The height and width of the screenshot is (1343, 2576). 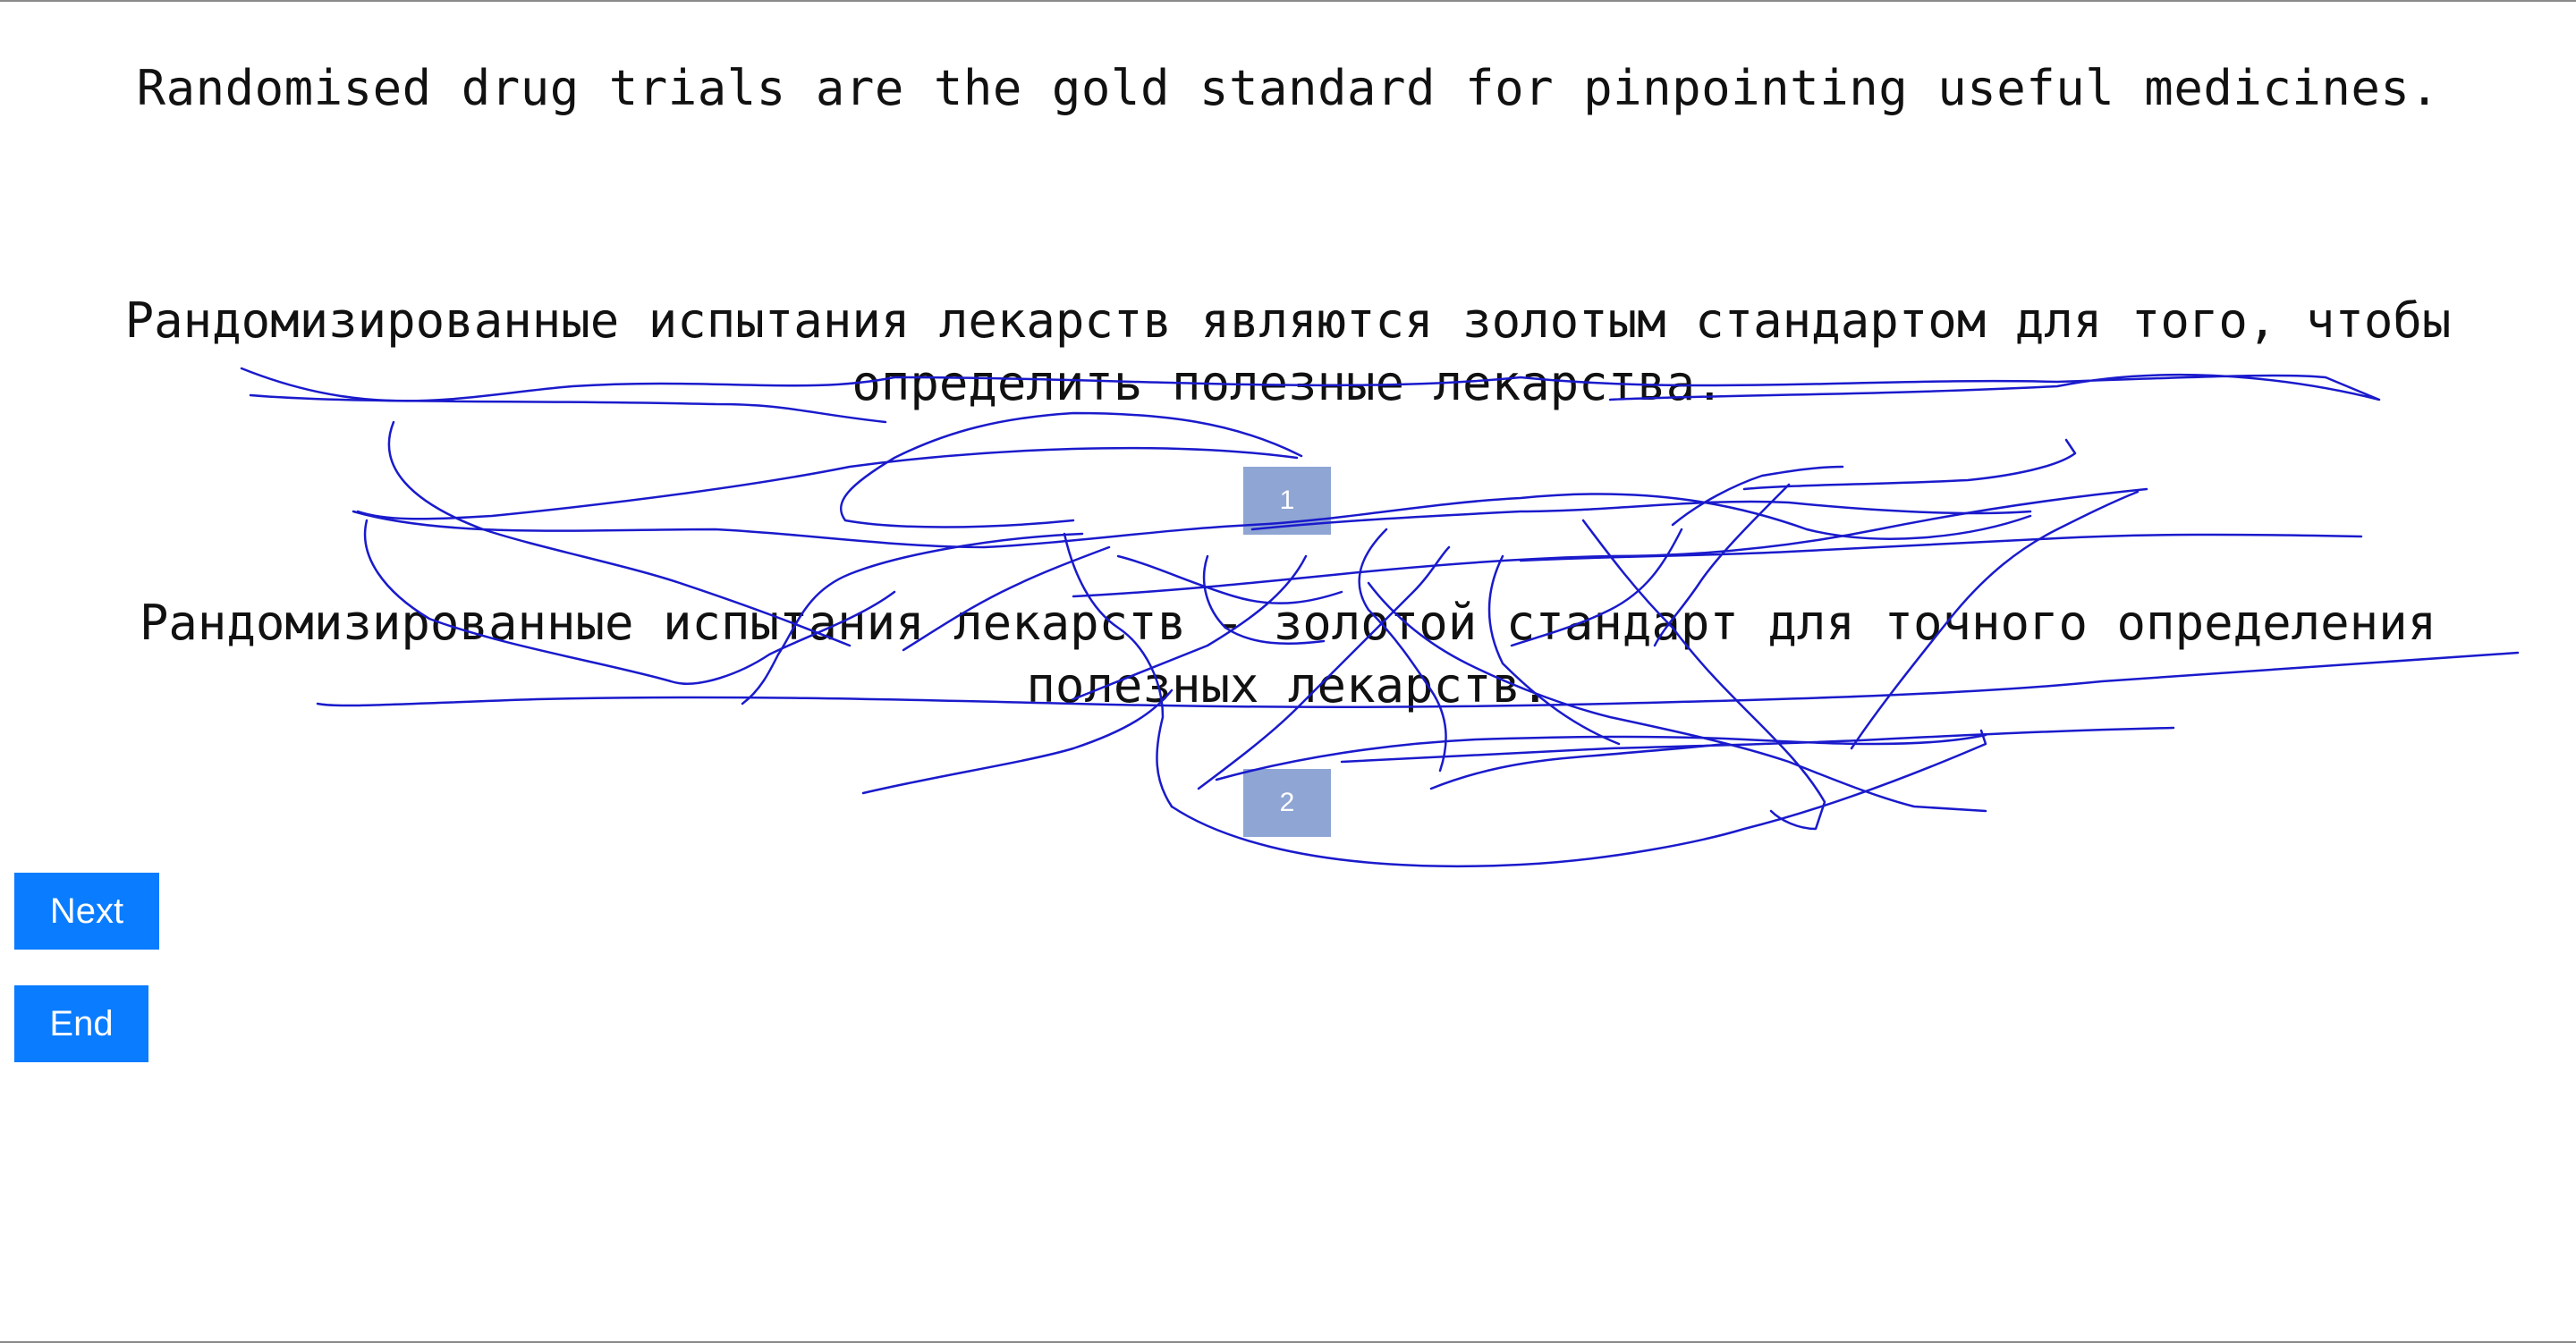 What do you see at coordinates (1287, 501) in the screenshot?
I see `rank-box-1: 1` at bounding box center [1287, 501].